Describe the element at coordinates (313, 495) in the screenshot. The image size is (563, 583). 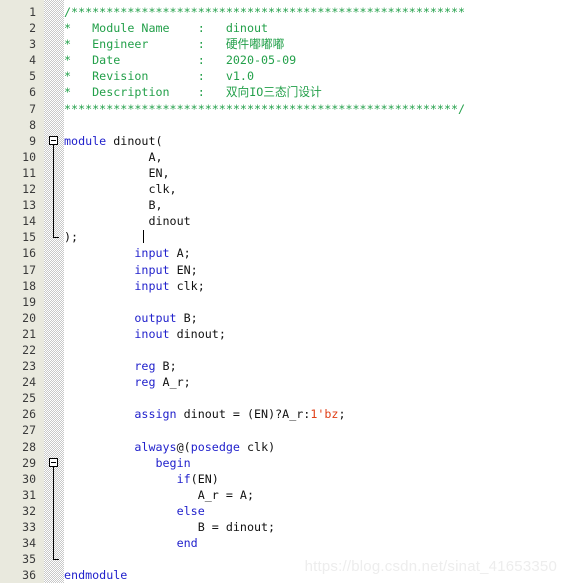
I see `code-line: A_r = A;` at that location.